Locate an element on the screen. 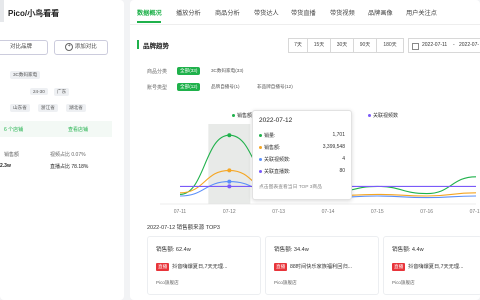 This screenshot has width=480, height=300. trend-title-marker is located at coordinates (138, 44).